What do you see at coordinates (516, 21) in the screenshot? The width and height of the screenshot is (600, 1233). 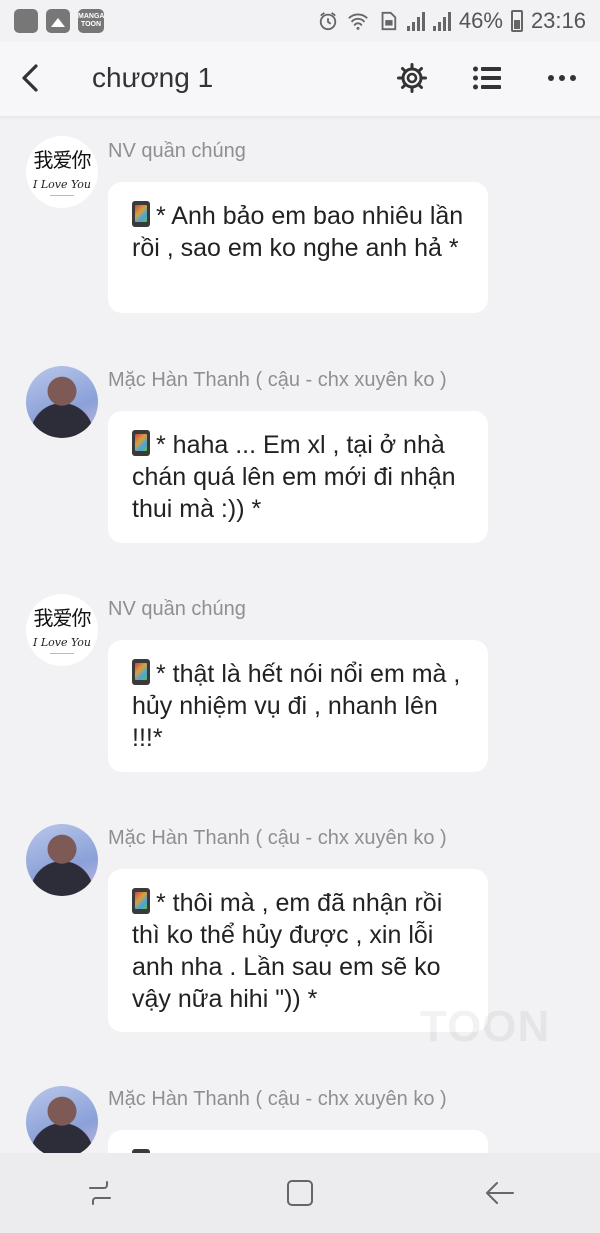 I see `battery-icon` at bounding box center [516, 21].